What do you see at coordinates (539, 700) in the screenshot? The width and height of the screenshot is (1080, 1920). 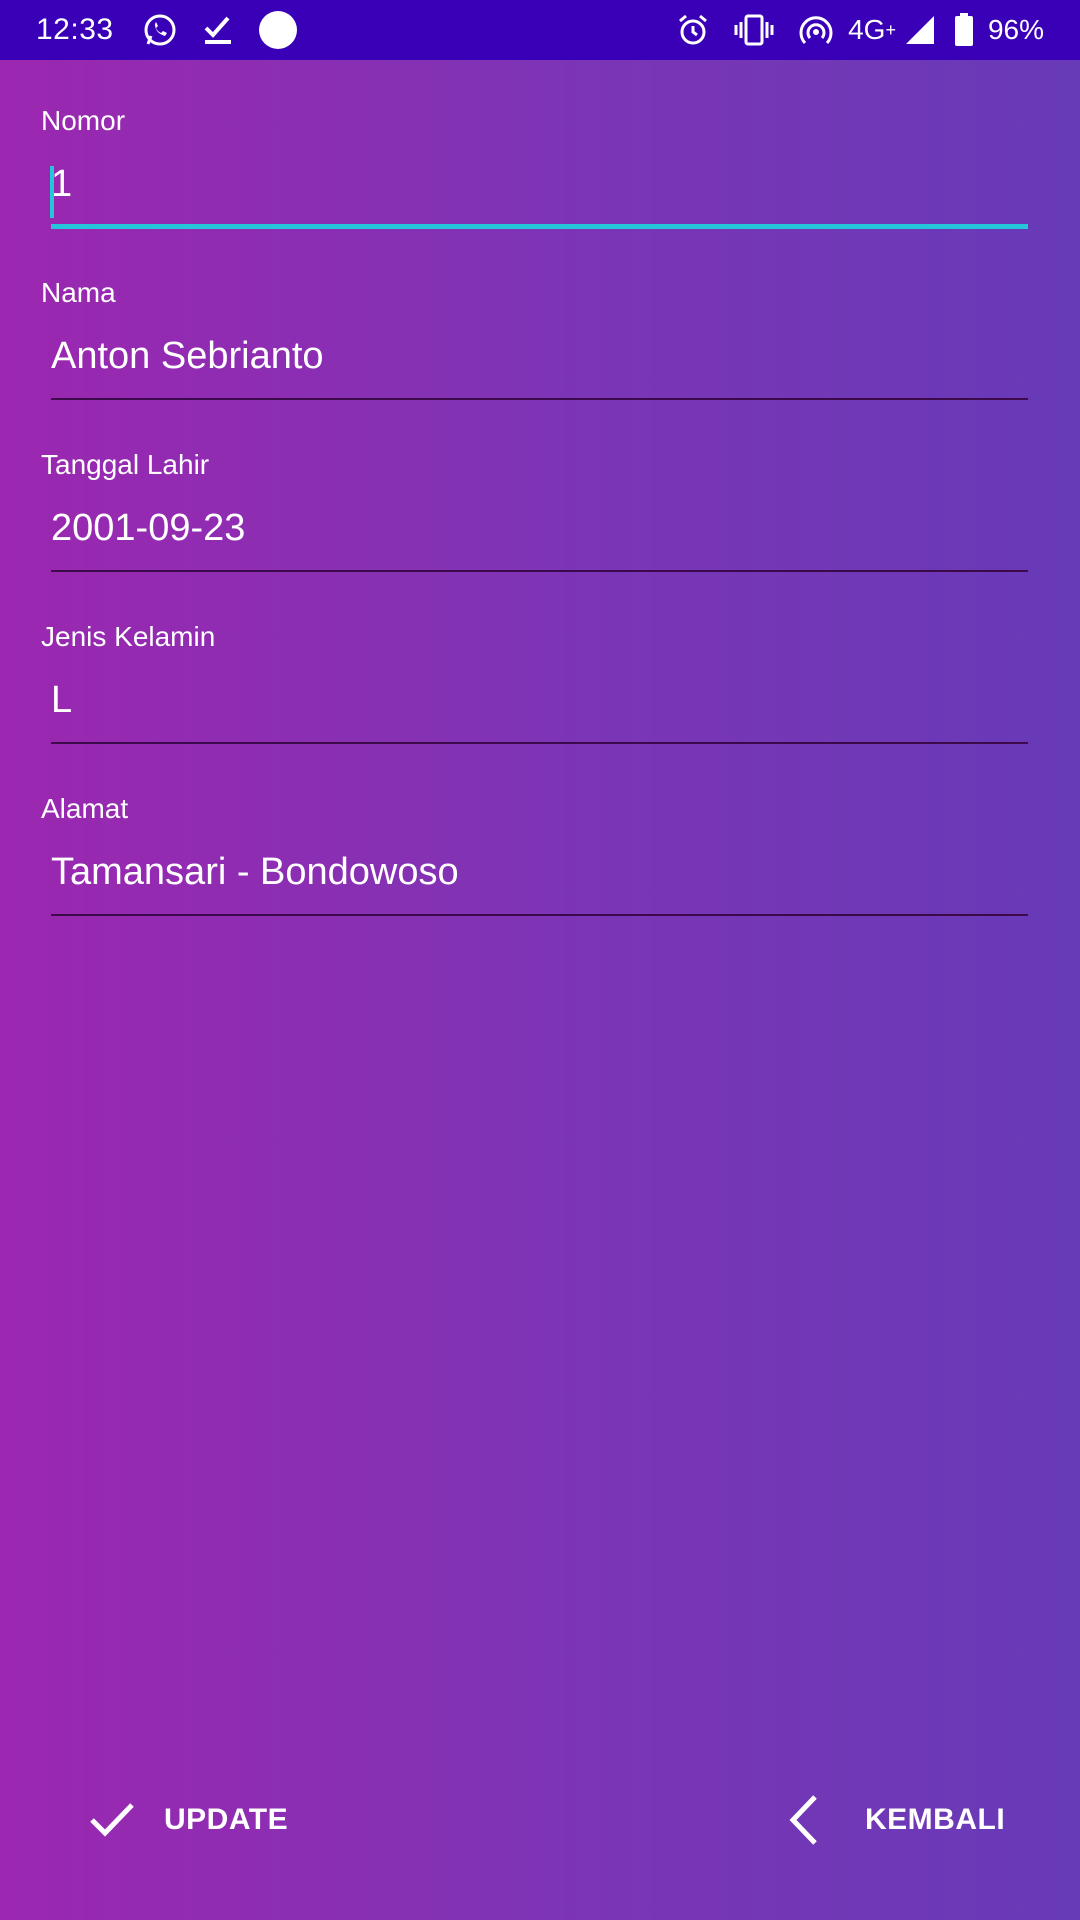 I see `jenis-kelamin-input` at bounding box center [539, 700].